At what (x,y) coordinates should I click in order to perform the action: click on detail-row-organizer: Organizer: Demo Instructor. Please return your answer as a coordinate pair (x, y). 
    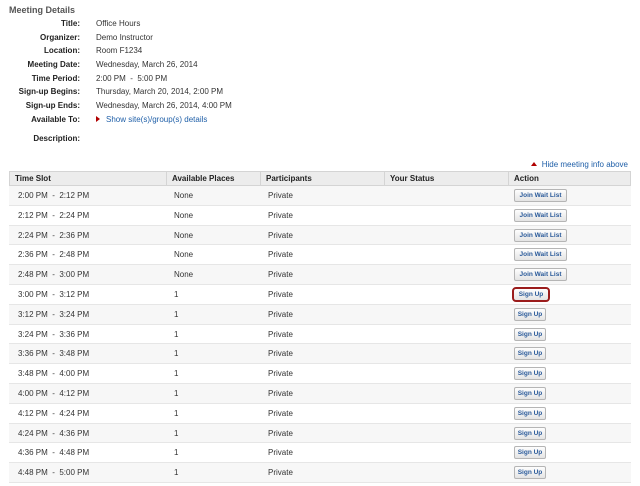
    Looking at the image, I should click on (320, 38).